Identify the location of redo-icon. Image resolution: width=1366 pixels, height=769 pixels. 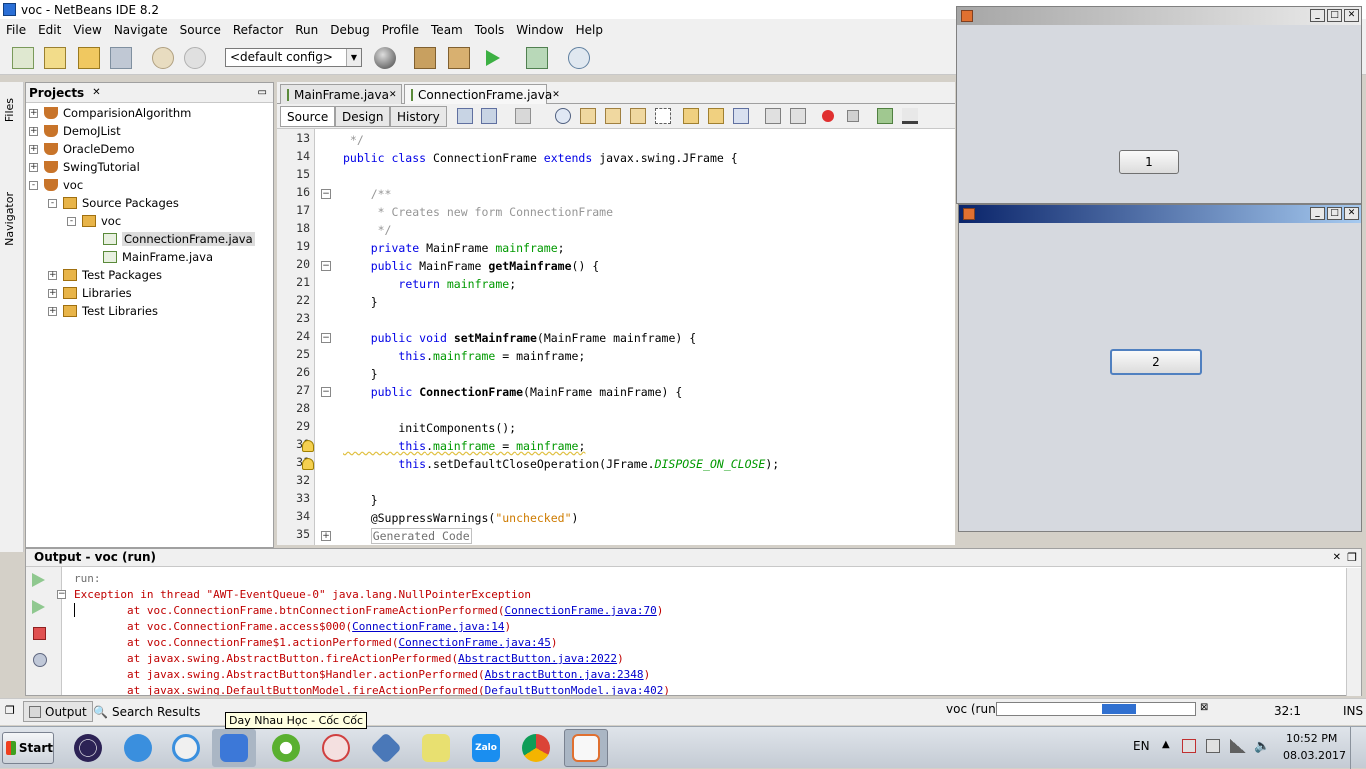
(195, 58).